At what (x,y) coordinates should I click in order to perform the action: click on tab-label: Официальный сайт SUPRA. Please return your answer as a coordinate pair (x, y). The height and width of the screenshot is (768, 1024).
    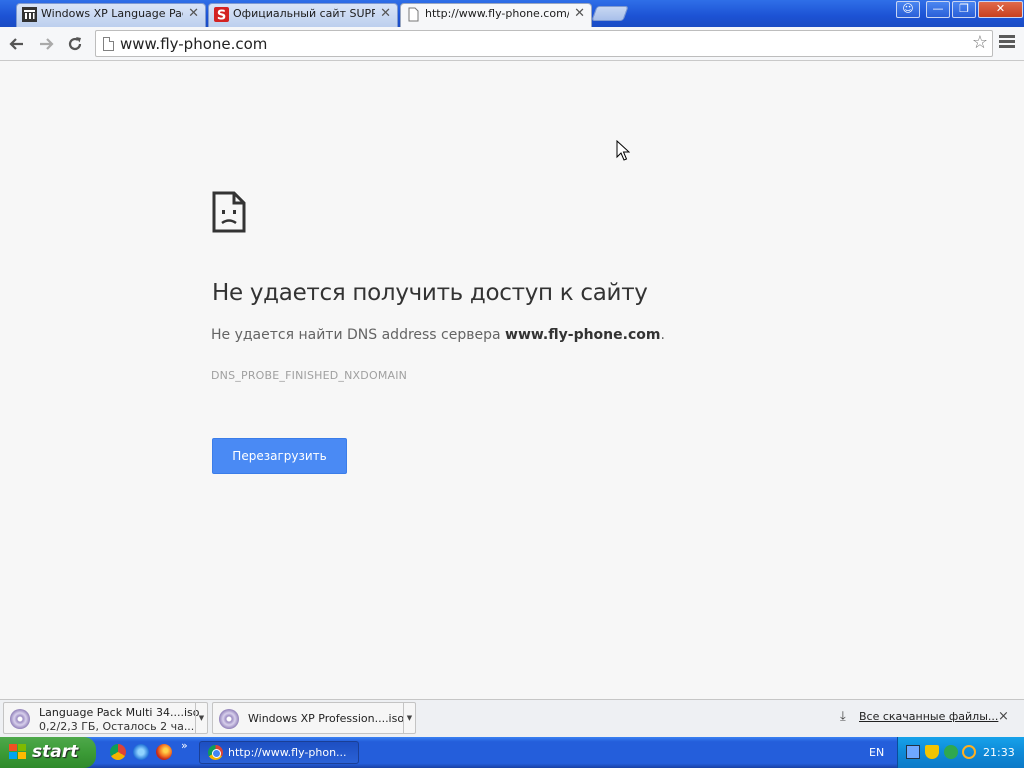
    Looking at the image, I should click on (304, 13).